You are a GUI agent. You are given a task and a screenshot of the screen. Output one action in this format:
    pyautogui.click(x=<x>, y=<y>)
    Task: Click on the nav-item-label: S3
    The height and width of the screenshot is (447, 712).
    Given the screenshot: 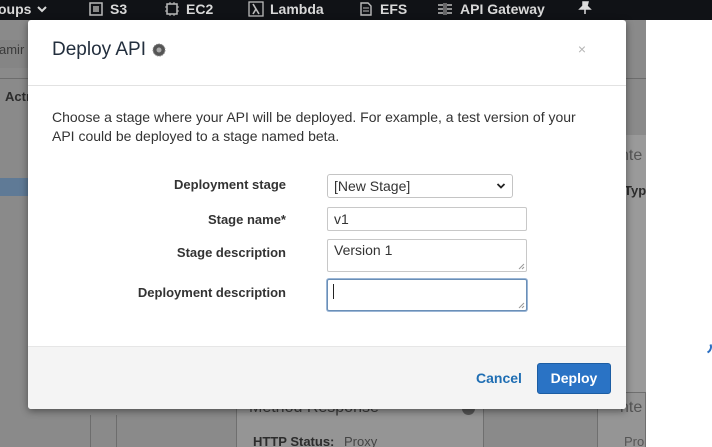 What is the action you would take?
    pyautogui.click(x=119, y=9)
    